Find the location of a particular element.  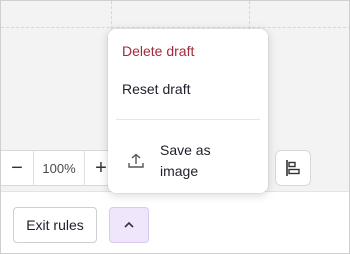

zoom-control: − 100% + is located at coordinates (63, 168).